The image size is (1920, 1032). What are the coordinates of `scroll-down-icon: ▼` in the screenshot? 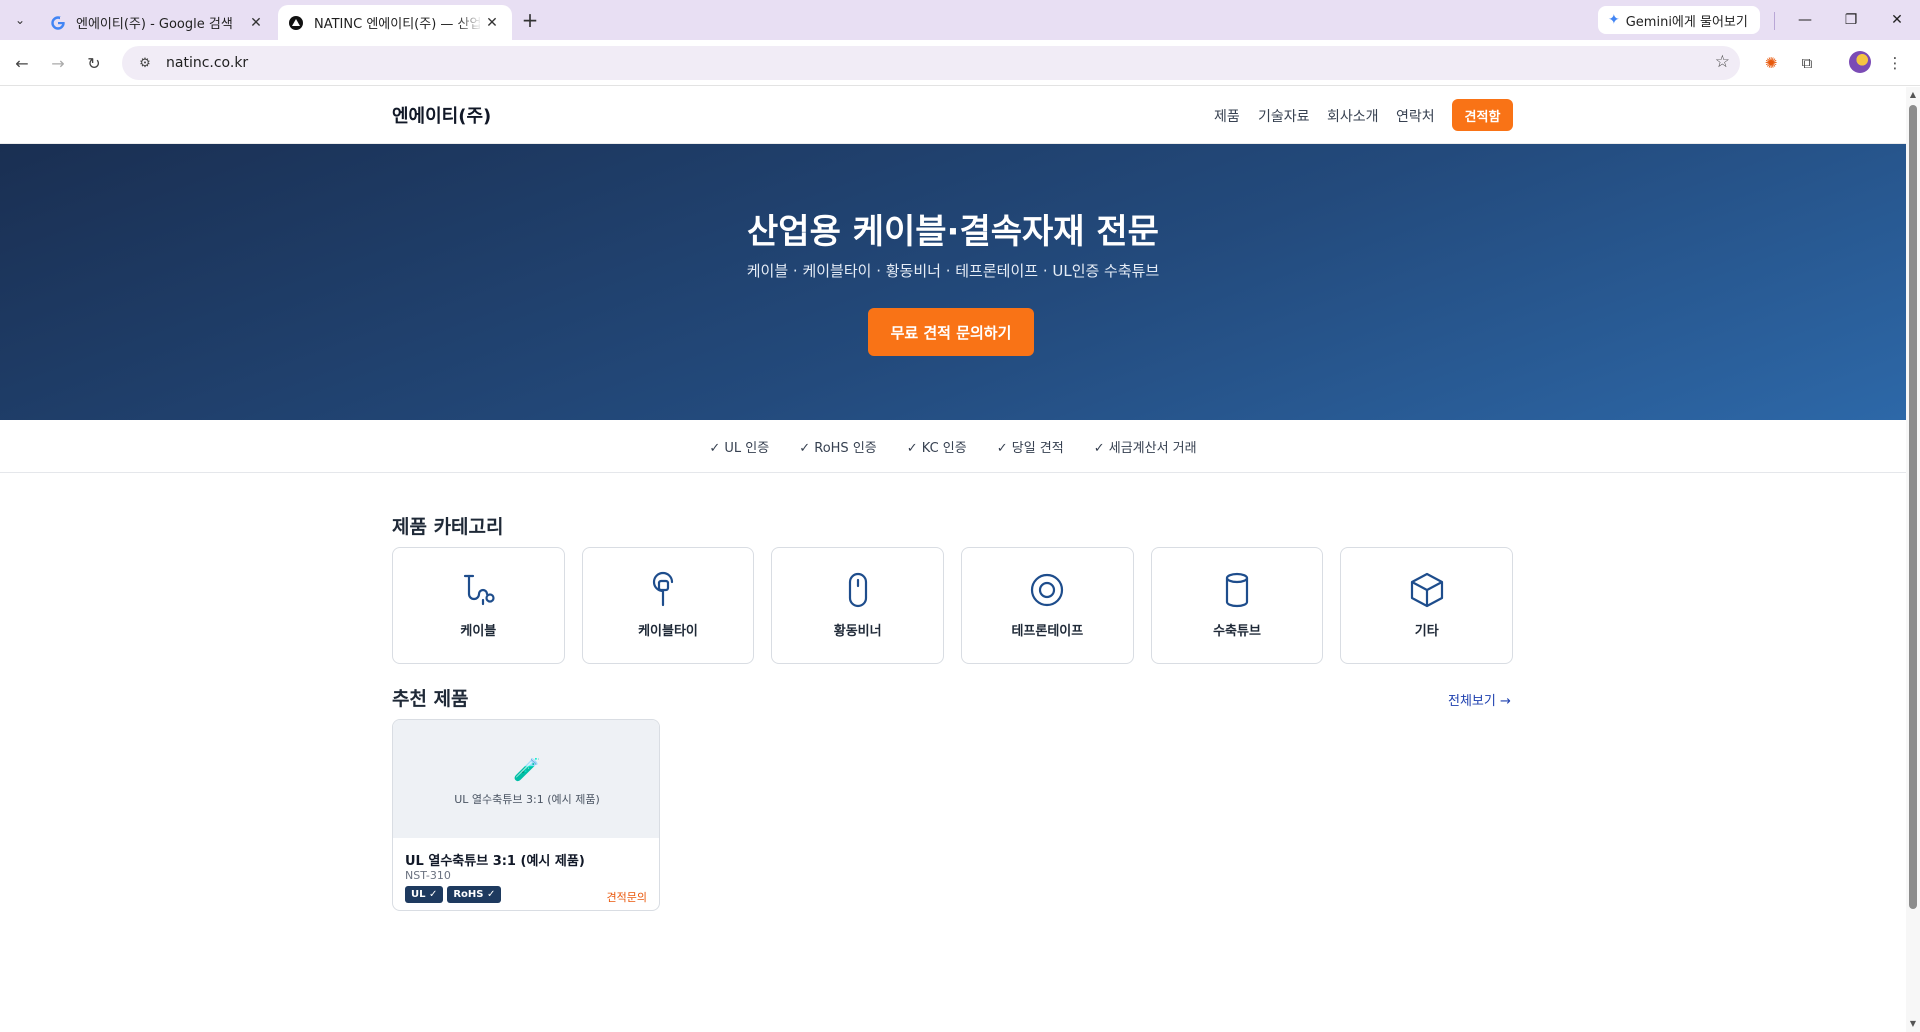 It's located at (1913, 1024).